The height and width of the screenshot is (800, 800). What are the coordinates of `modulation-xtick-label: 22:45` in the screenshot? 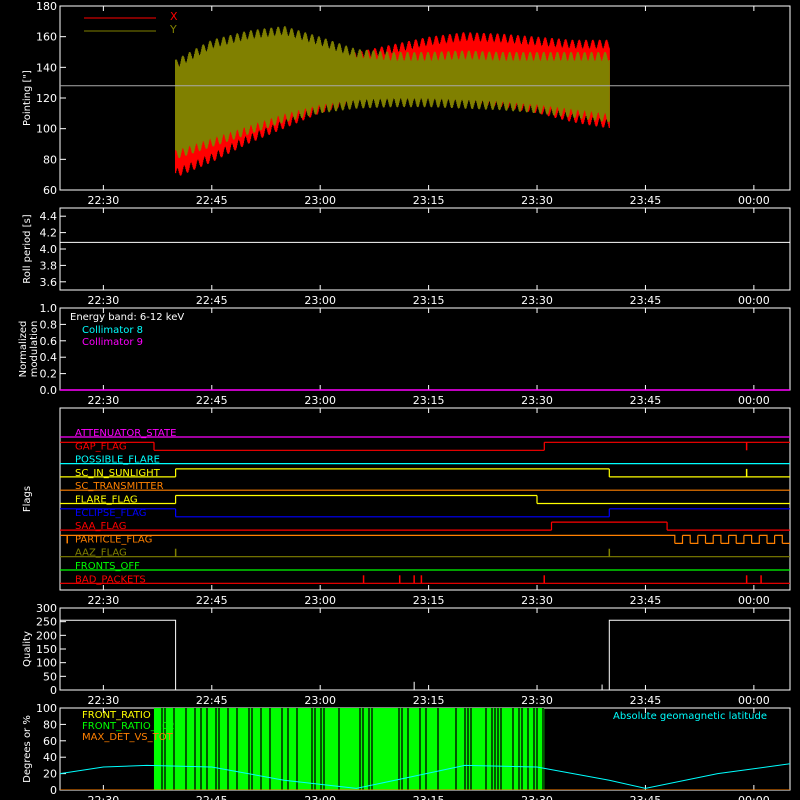 It's located at (212, 400).